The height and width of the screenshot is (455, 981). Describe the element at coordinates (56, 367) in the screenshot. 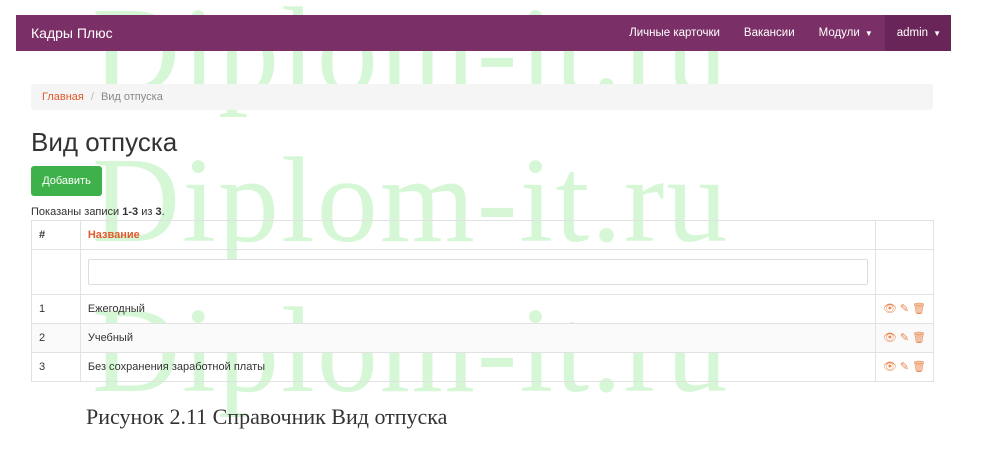

I see `row-num: 3` at that location.